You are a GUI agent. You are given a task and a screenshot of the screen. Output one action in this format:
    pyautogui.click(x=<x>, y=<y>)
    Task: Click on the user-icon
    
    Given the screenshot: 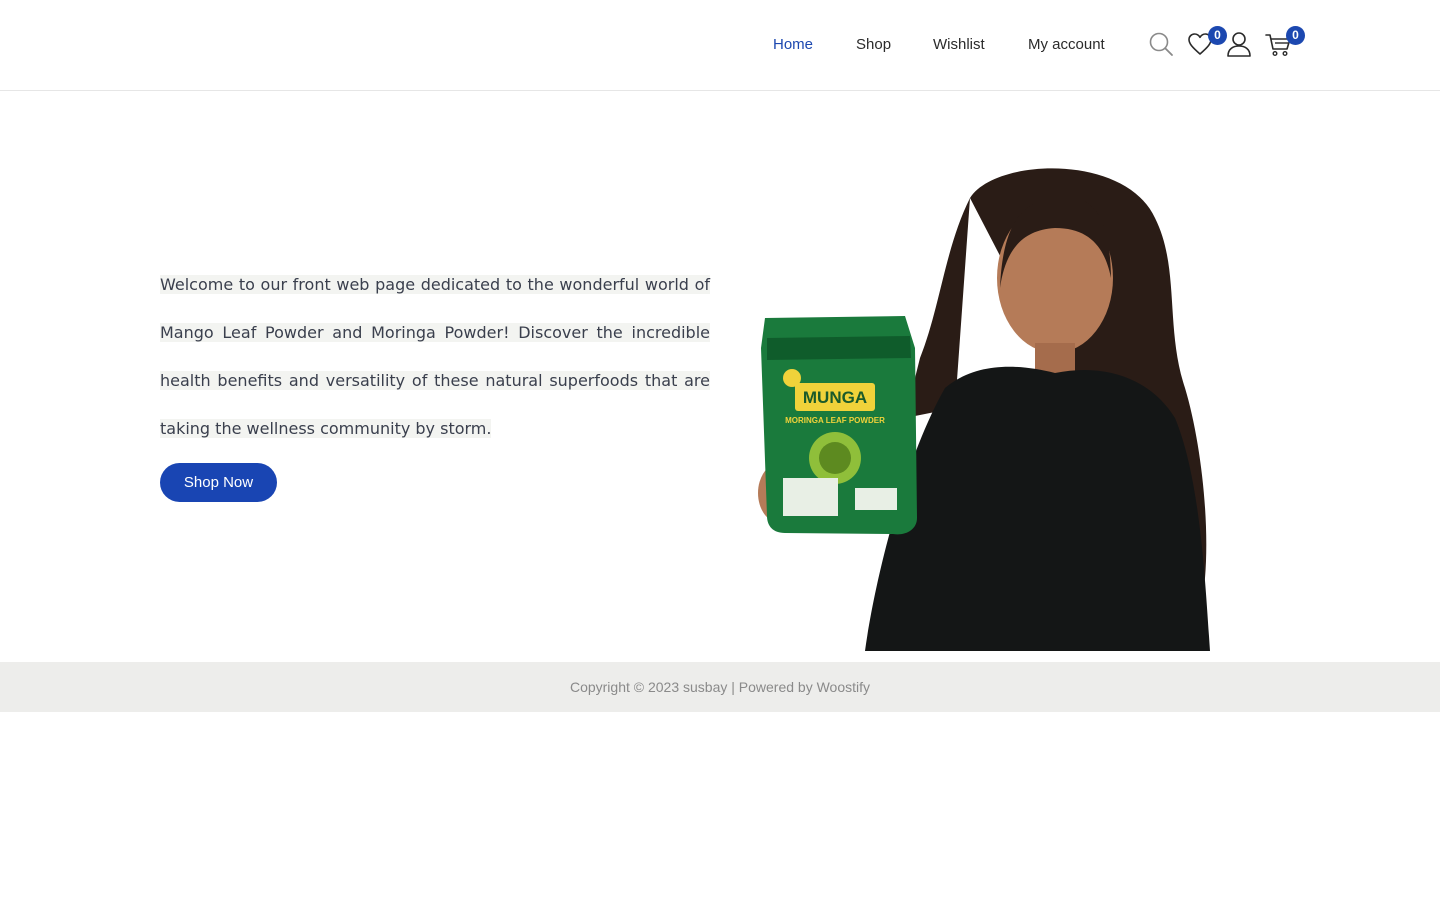 What is the action you would take?
    pyautogui.click(x=1239, y=44)
    